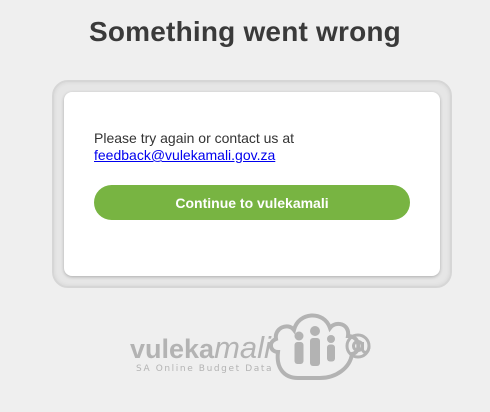  What do you see at coordinates (194, 155) in the screenshot?
I see `feedback-email-link: feedback@vulekamali.gov.za` at bounding box center [194, 155].